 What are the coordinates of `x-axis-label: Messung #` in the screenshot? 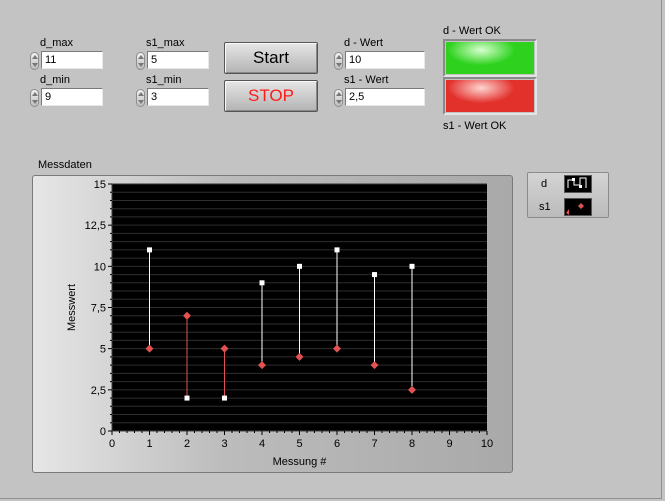 It's located at (300, 462).